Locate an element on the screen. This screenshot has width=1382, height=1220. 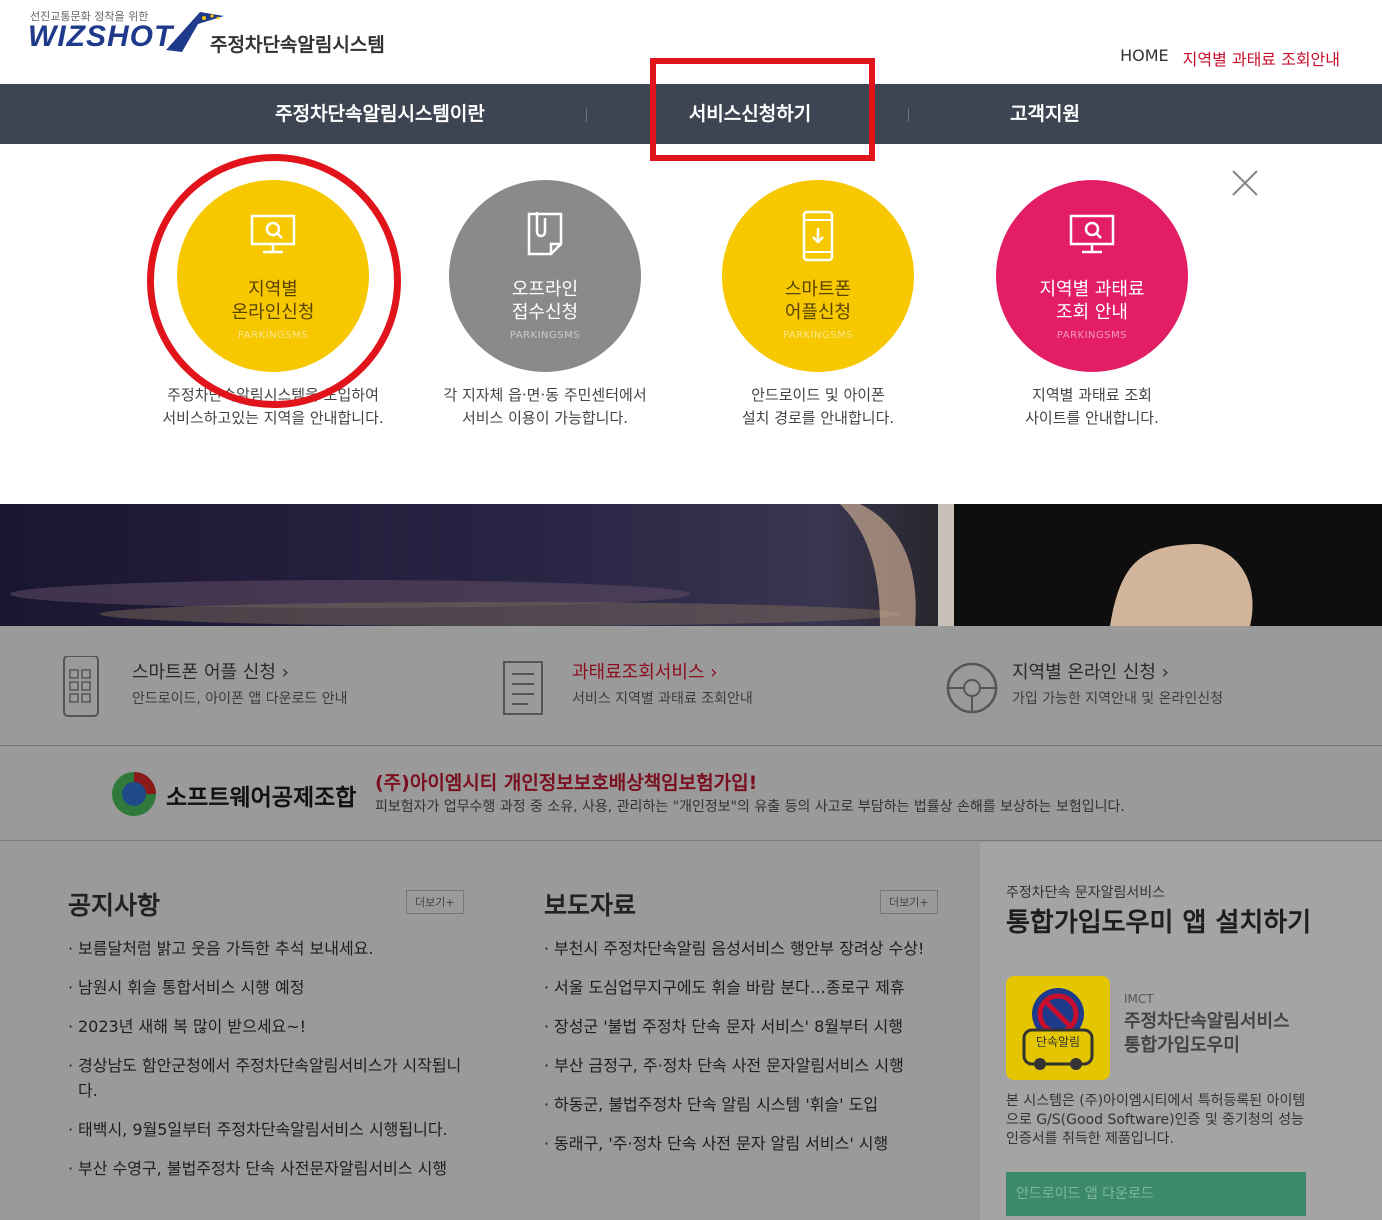
document-clip-icon is located at coordinates (545, 234).